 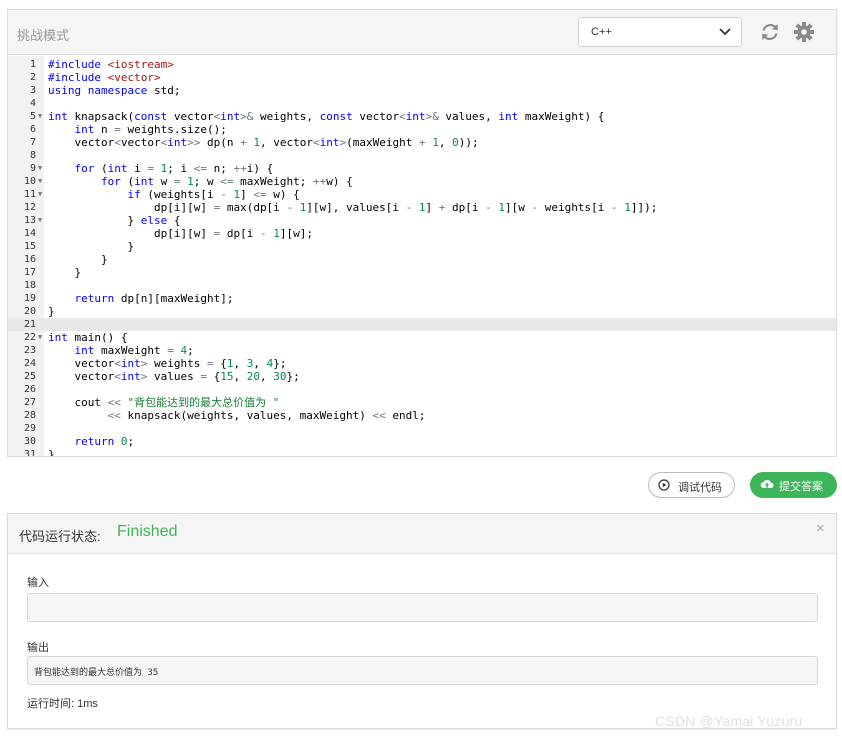 What do you see at coordinates (422, 311) in the screenshot?
I see `code-line: 20}` at bounding box center [422, 311].